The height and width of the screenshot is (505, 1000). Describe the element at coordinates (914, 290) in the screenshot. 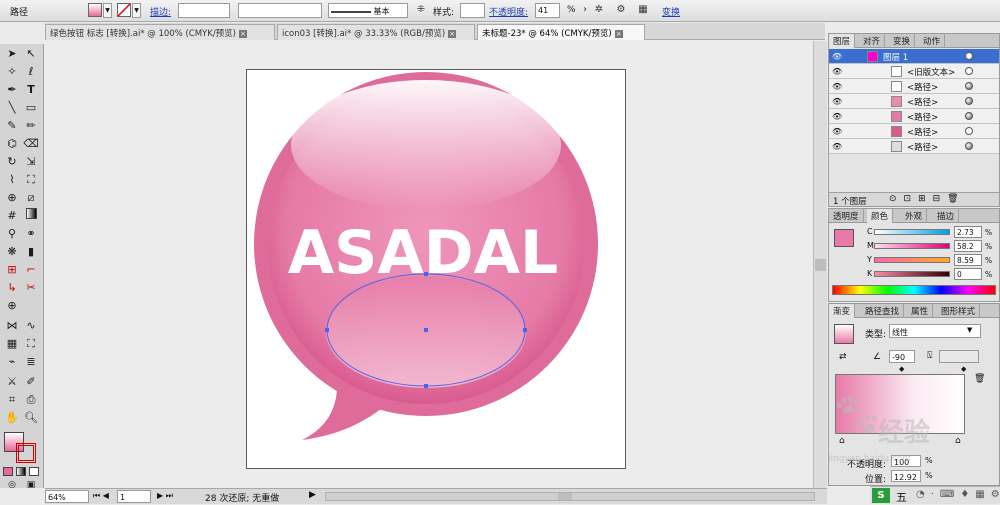

I see `color-spectrum` at that location.